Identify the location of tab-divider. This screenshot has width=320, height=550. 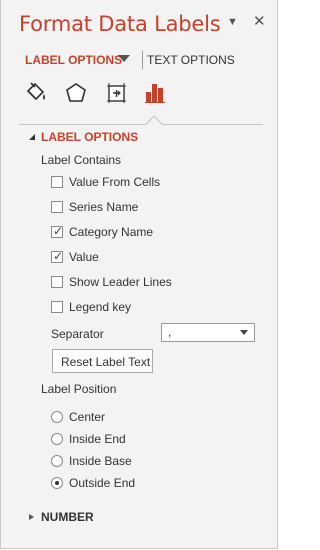
(142, 60).